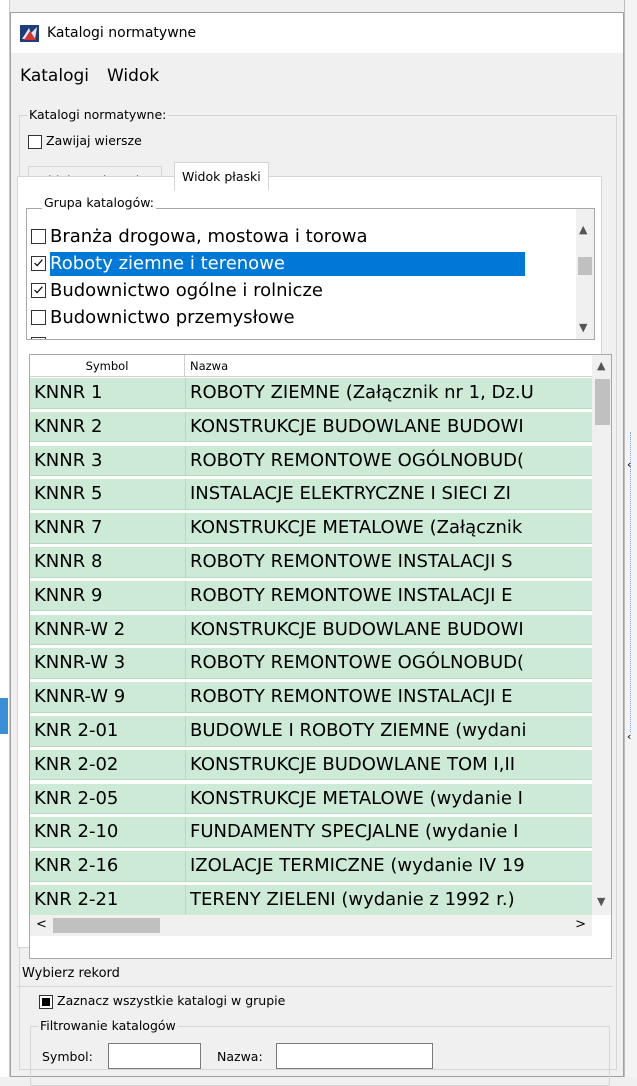  Describe the element at coordinates (311, 925) in the screenshot. I see `table-hscrollbar: < >` at that location.